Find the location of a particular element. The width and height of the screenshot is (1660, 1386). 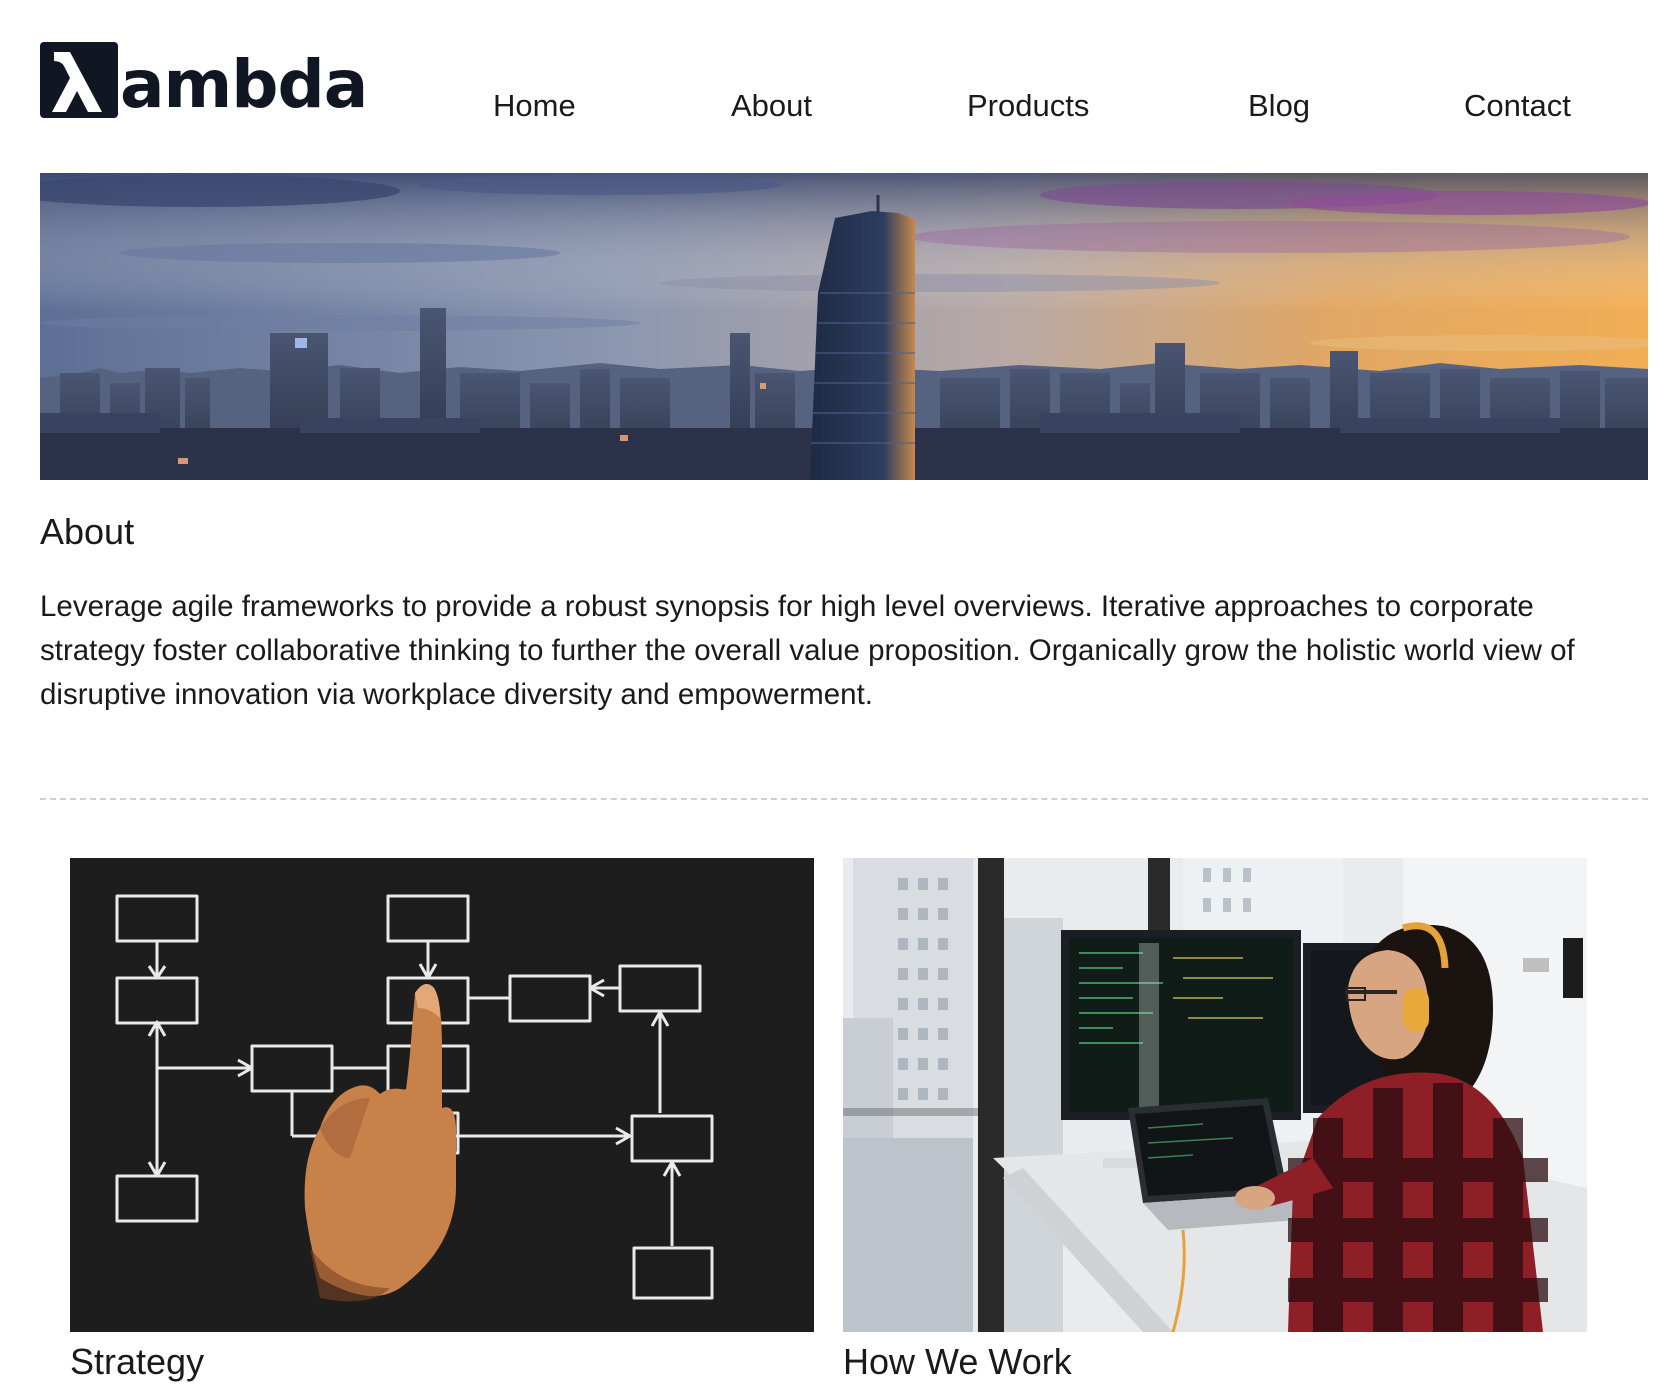

nav-products: Products is located at coordinates (1028, 106).